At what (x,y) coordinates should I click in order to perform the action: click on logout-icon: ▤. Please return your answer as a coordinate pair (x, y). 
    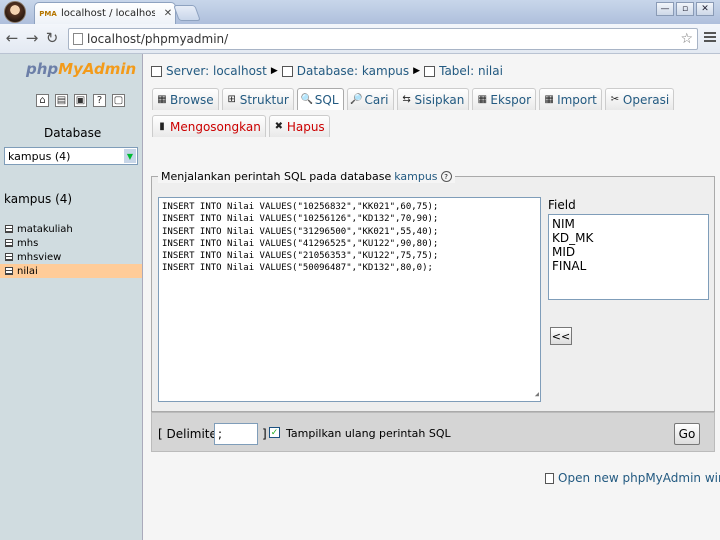
    Looking at the image, I should click on (61, 100).